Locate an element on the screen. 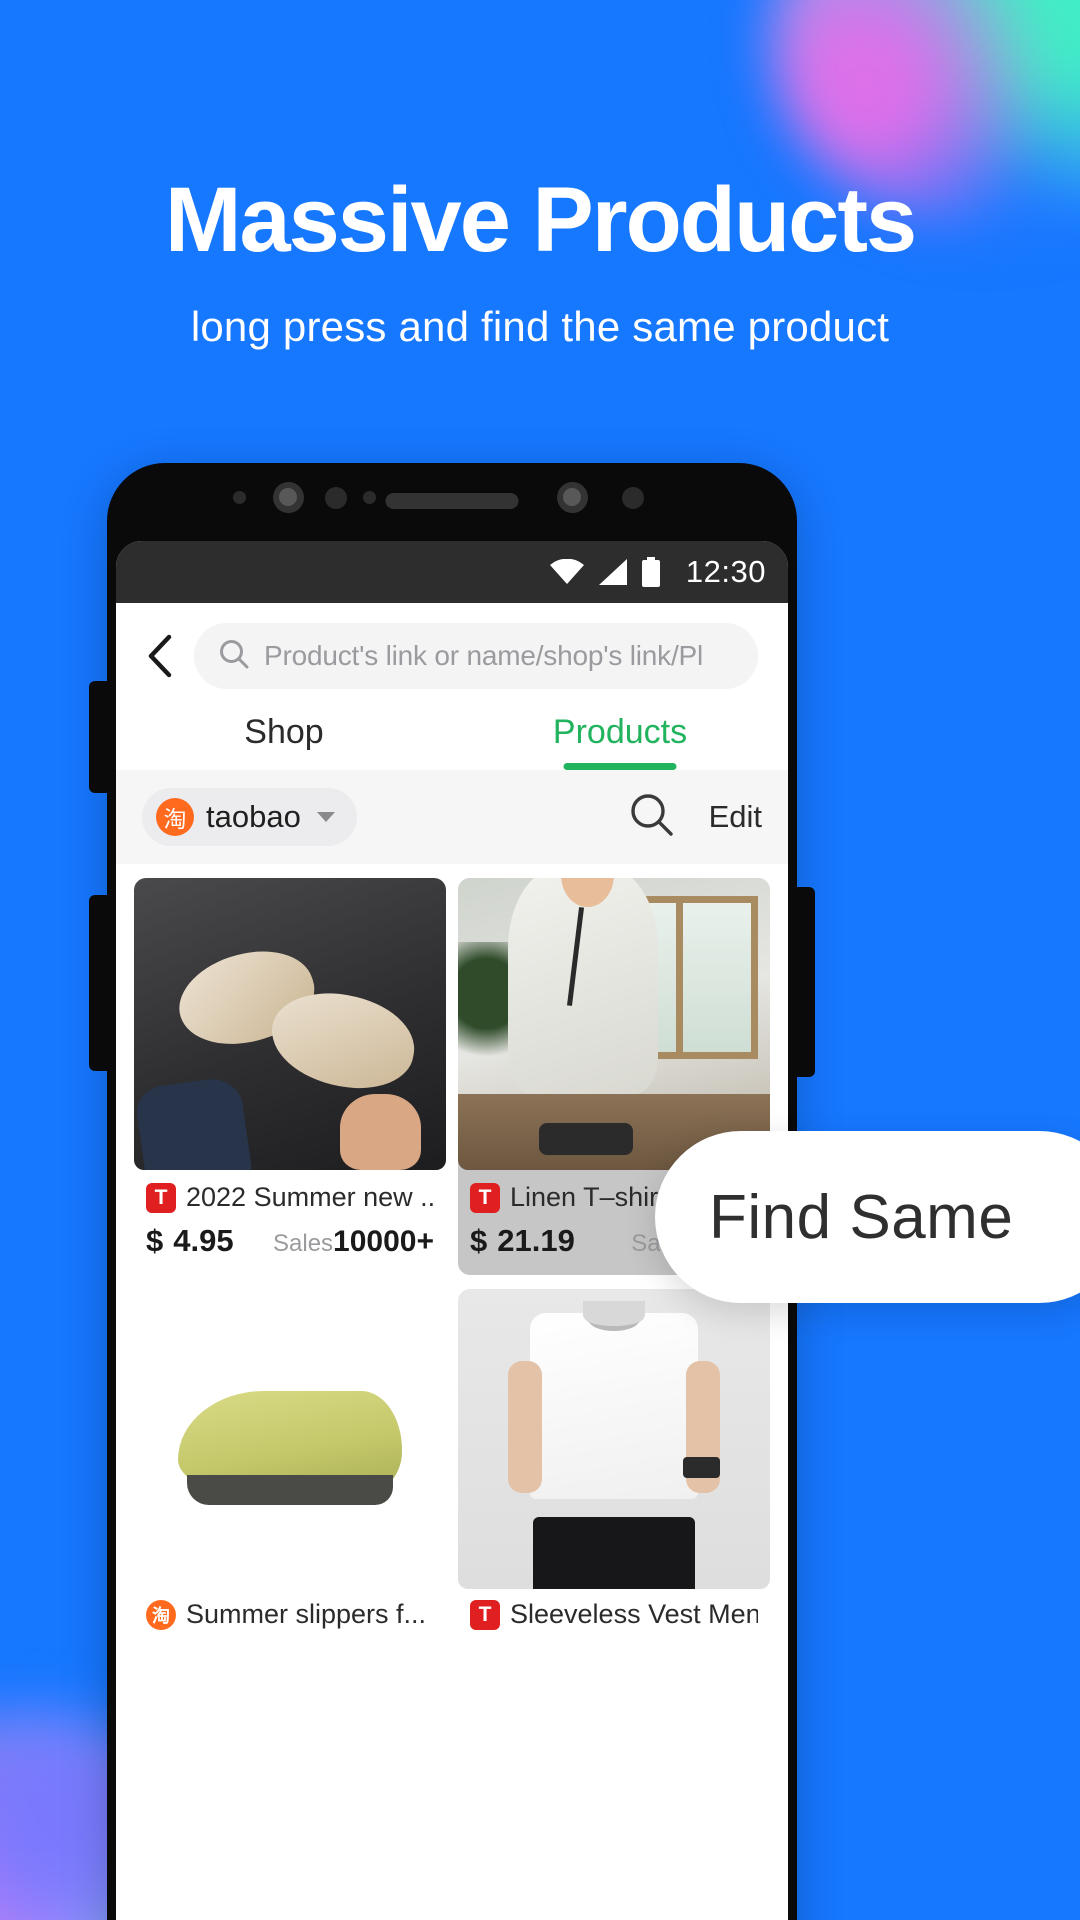 This screenshot has height=1920, width=1080. tab-products: Products is located at coordinates (620, 741).